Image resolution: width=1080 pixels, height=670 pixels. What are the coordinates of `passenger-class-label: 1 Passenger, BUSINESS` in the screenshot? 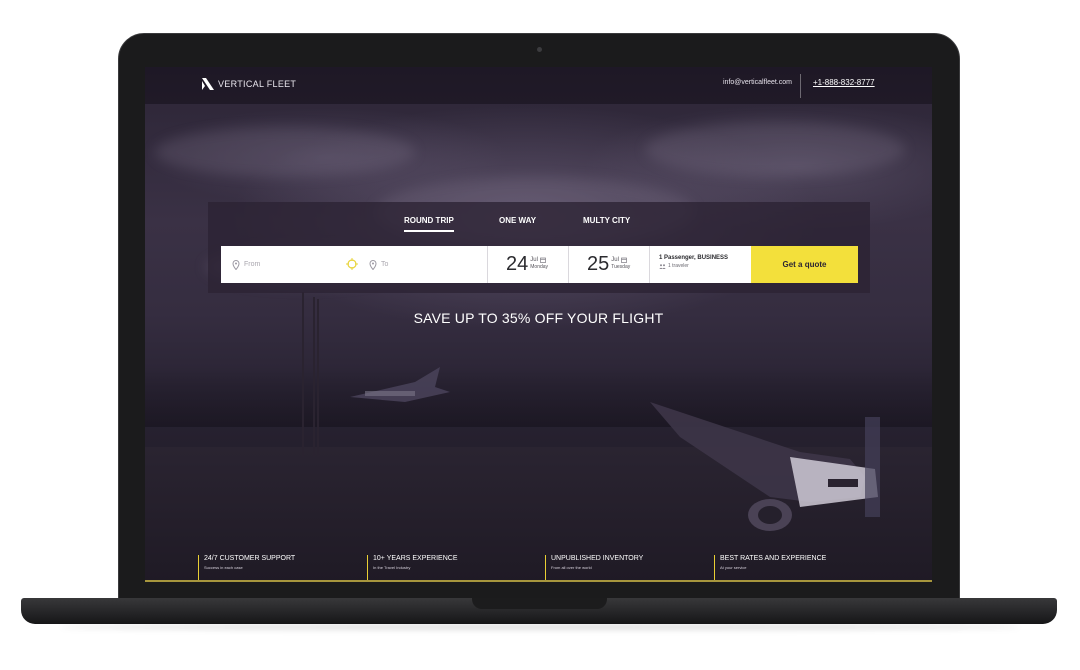 It's located at (694, 258).